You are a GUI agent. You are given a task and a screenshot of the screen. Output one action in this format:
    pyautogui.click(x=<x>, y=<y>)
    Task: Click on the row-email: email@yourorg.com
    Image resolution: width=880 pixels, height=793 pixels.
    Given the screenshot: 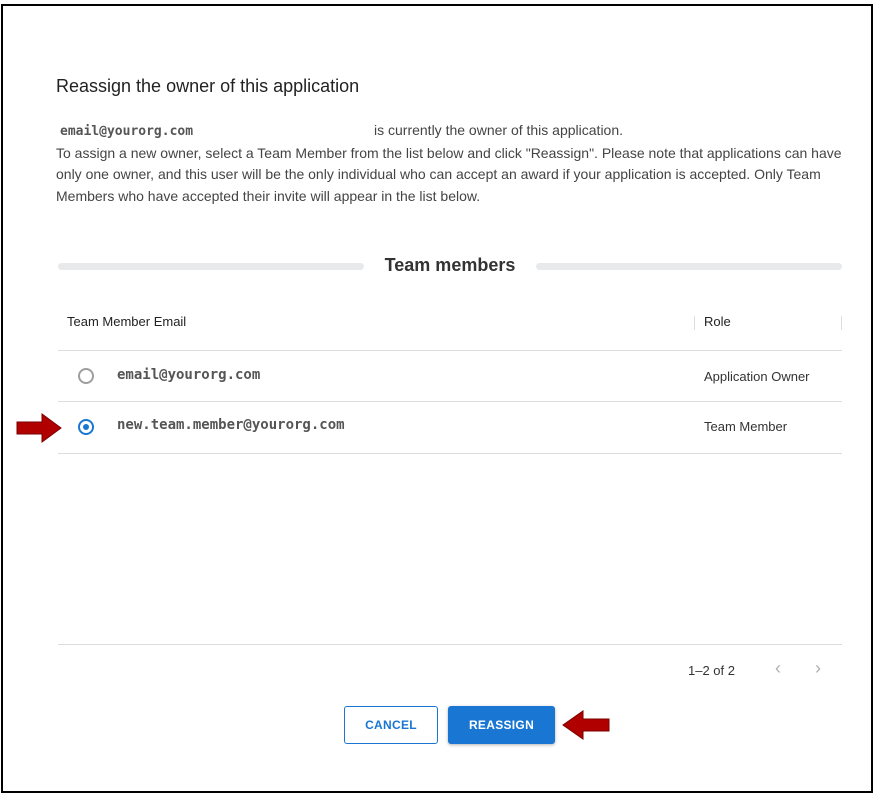 What is the action you would take?
    pyautogui.click(x=189, y=375)
    